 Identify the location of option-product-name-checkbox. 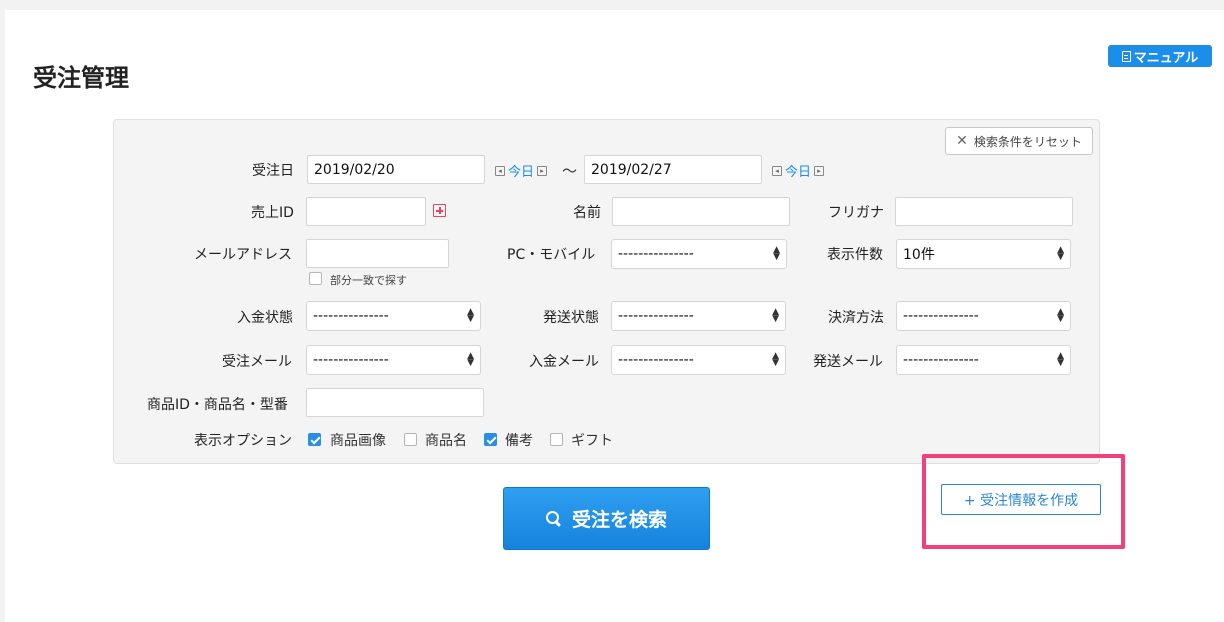
(410, 439).